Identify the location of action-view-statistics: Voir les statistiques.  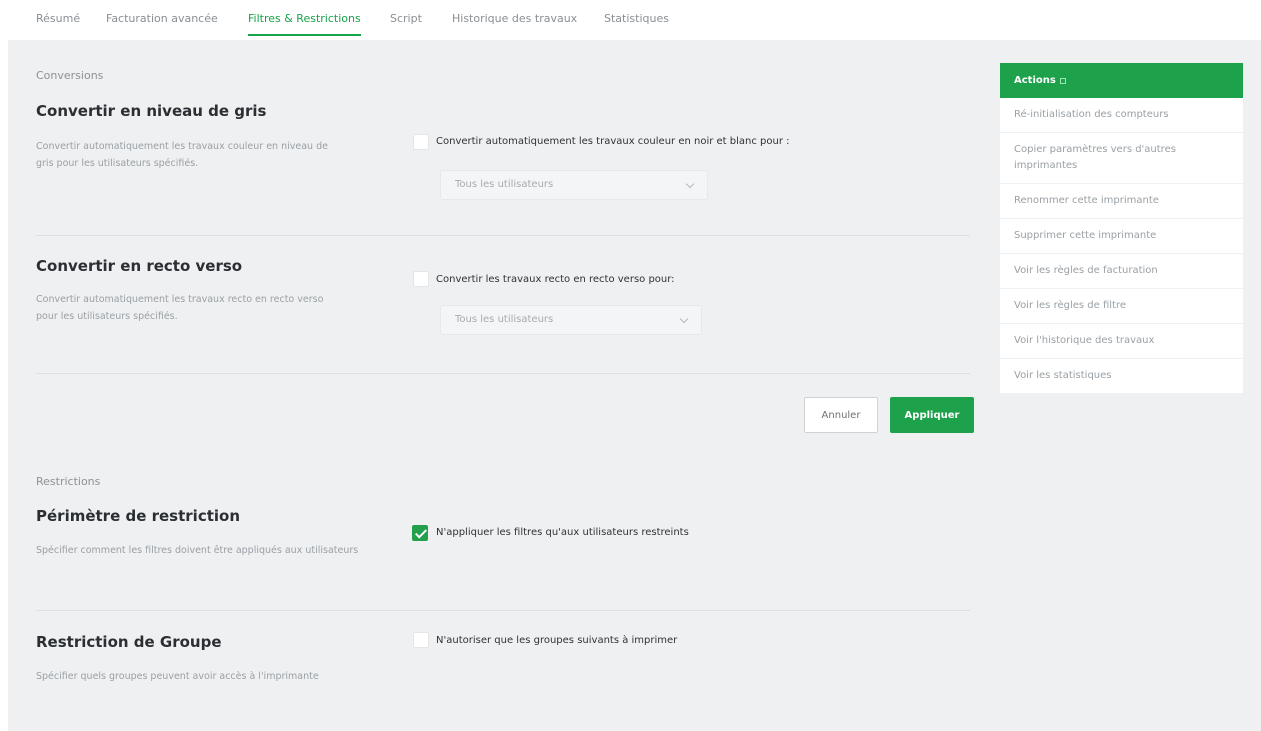
(1121, 376).